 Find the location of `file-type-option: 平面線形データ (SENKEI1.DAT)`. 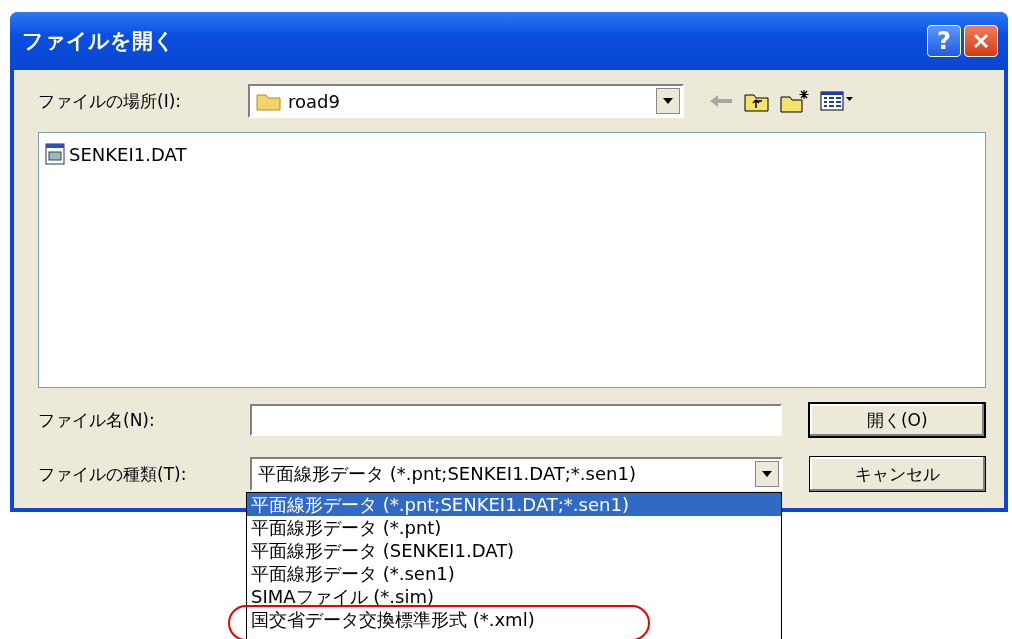

file-type-option: 平面線形データ (SENKEI1.DAT) is located at coordinates (514, 550).